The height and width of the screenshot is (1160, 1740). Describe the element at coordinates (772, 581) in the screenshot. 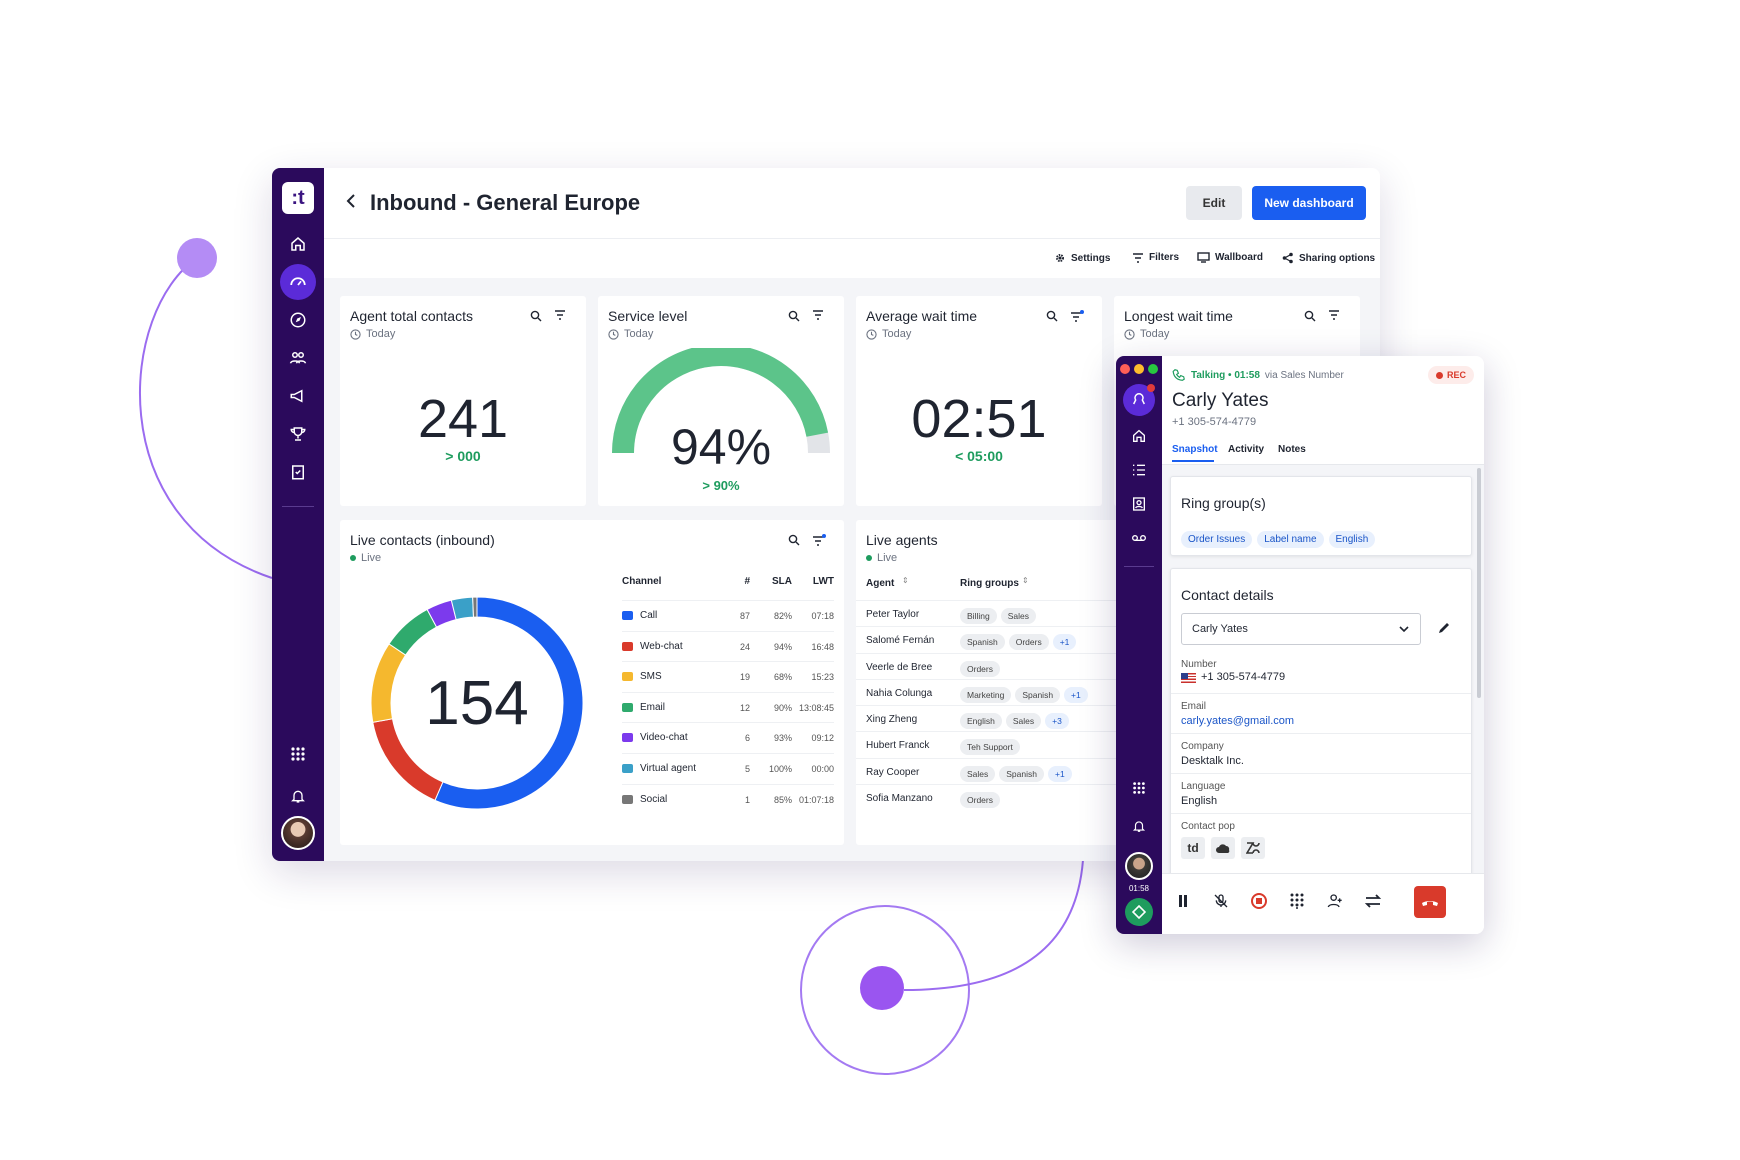

I see `column-header: SLA` at that location.